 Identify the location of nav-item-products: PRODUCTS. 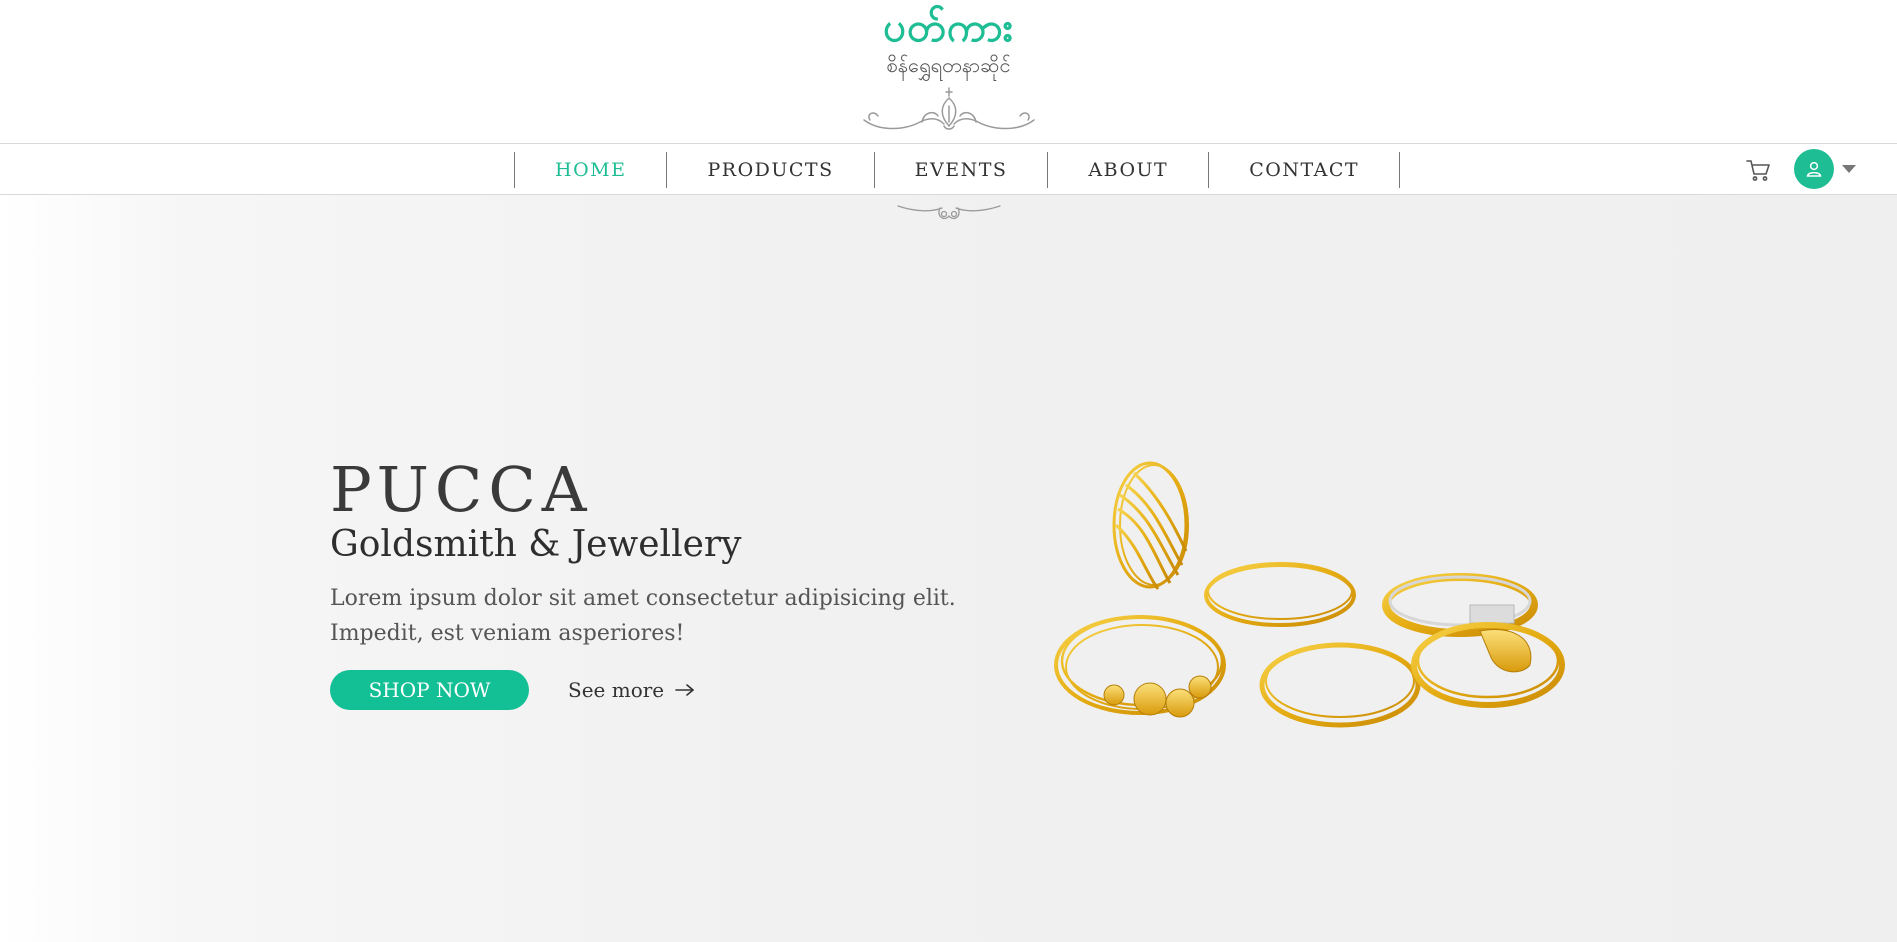
(771, 170).